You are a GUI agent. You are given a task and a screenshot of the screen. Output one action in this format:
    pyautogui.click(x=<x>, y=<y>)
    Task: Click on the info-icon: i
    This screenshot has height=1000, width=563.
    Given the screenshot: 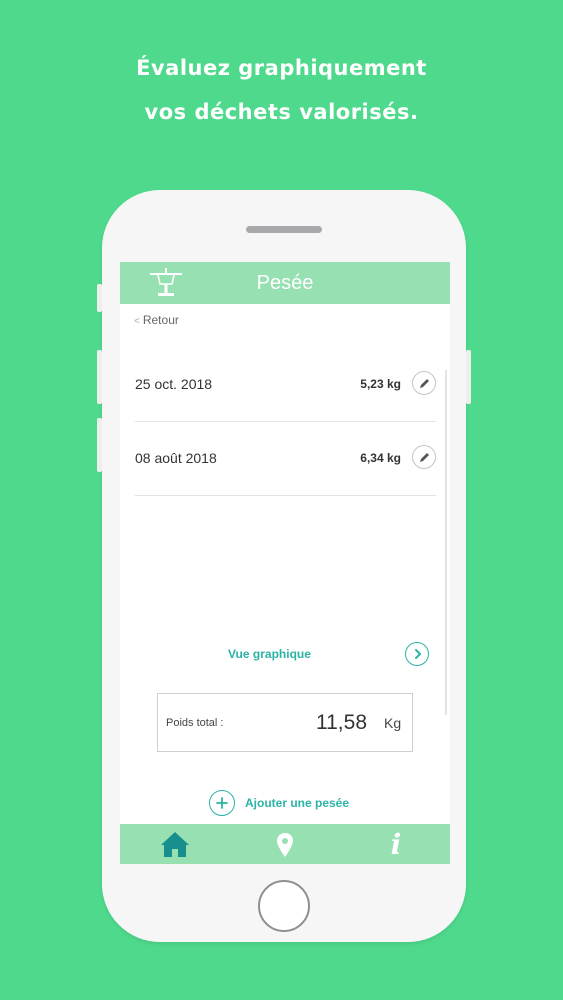 What is the action you would take?
    pyautogui.click(x=396, y=844)
    